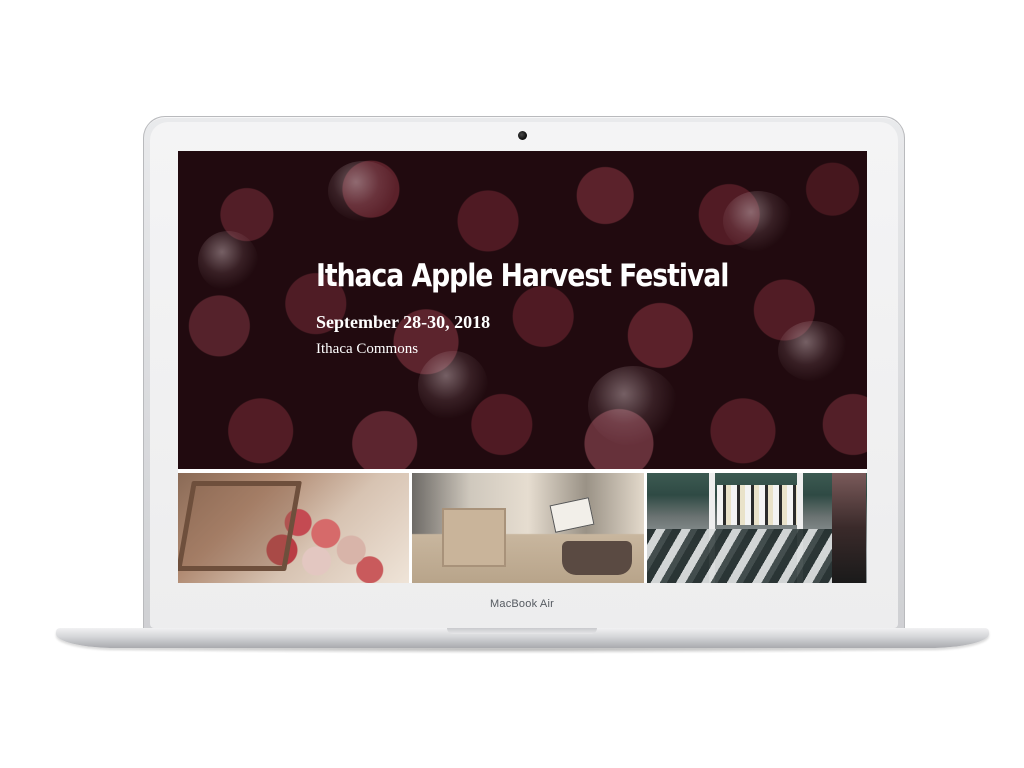  What do you see at coordinates (240, 526) in the screenshot?
I see `crate-shape` at bounding box center [240, 526].